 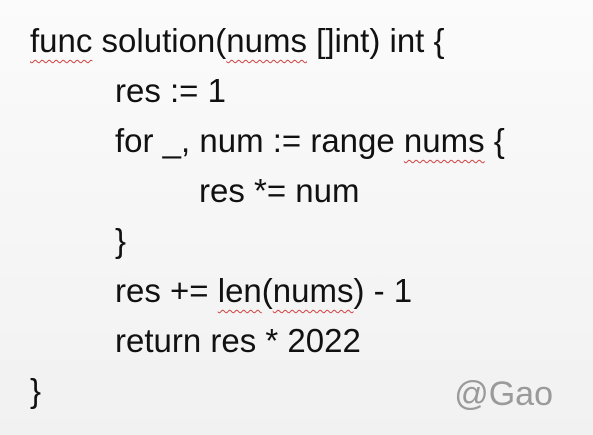 I want to click on identifier-len: len, so click(x=239, y=290).